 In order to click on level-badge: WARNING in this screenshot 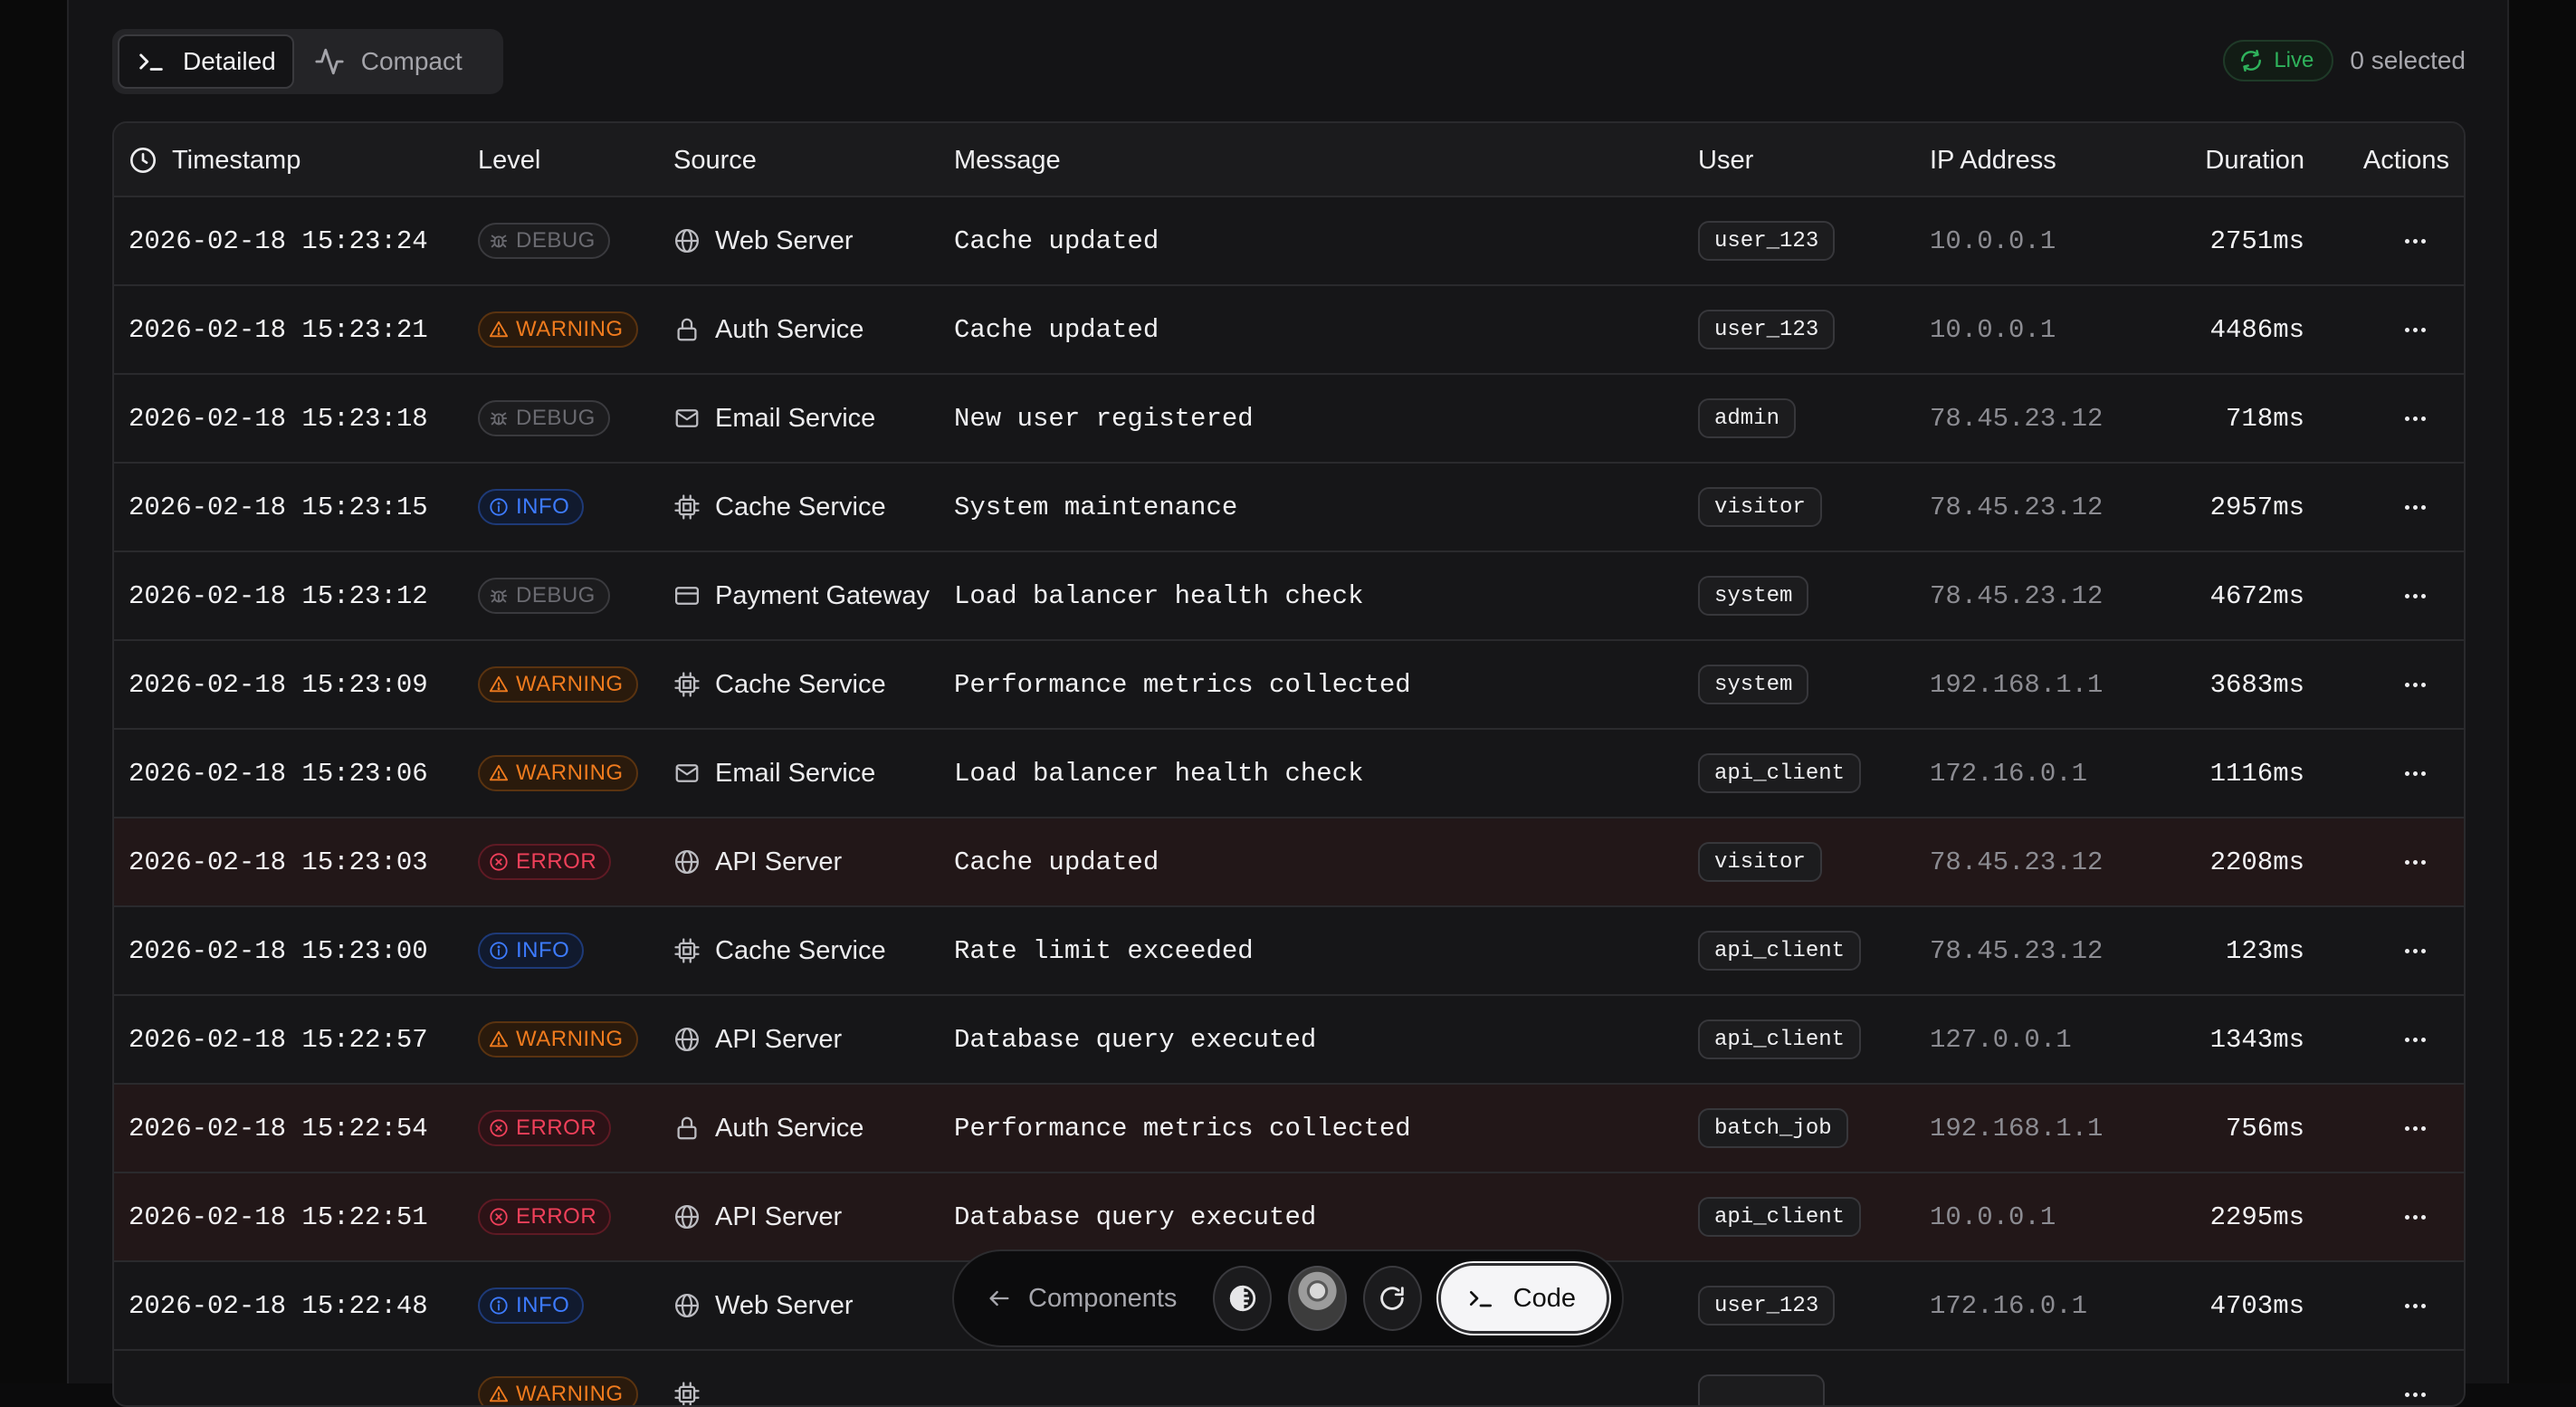, I will do `click(558, 773)`.